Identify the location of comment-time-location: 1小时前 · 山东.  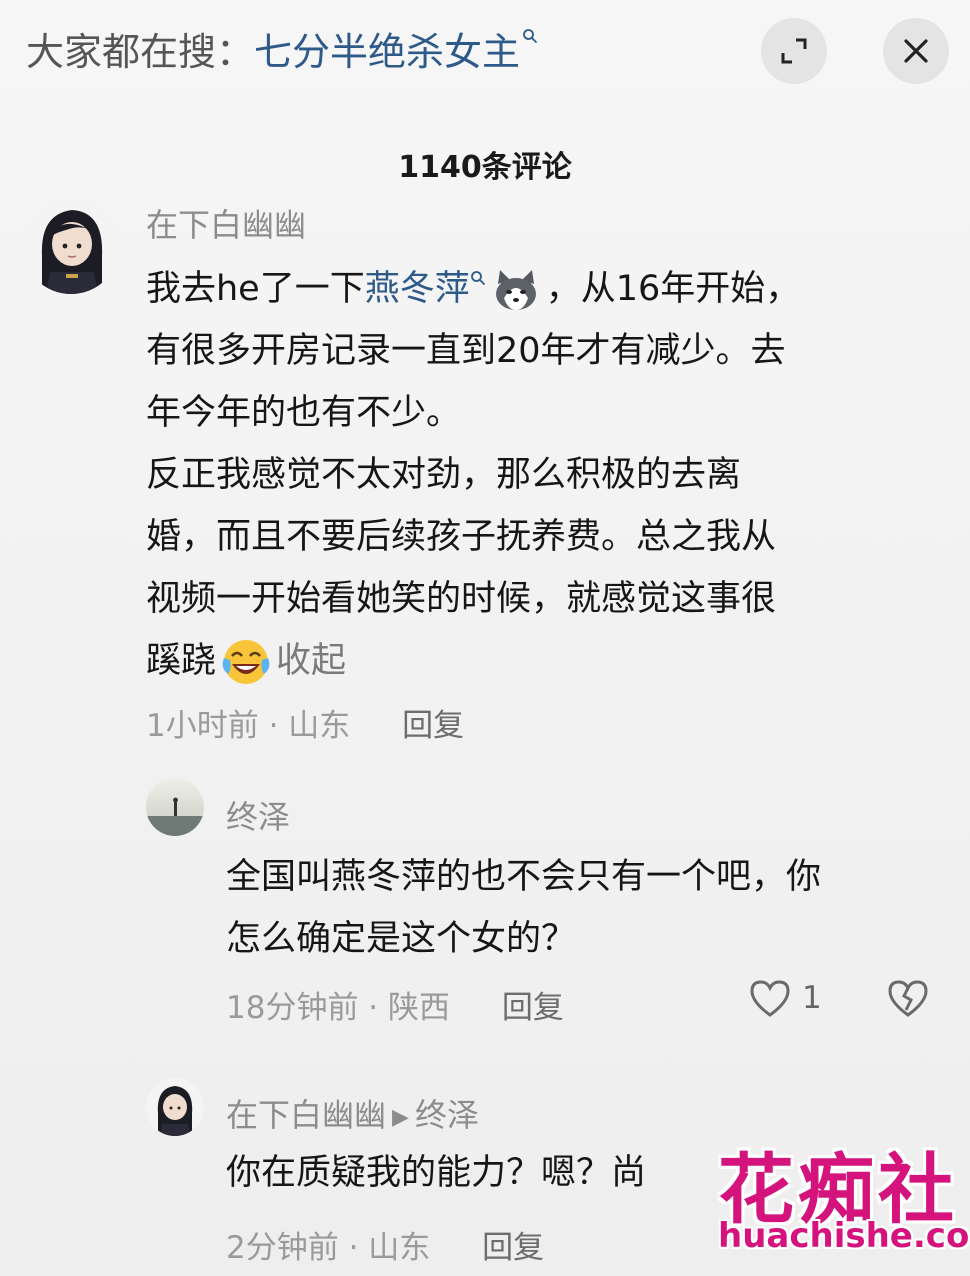
(248, 726).